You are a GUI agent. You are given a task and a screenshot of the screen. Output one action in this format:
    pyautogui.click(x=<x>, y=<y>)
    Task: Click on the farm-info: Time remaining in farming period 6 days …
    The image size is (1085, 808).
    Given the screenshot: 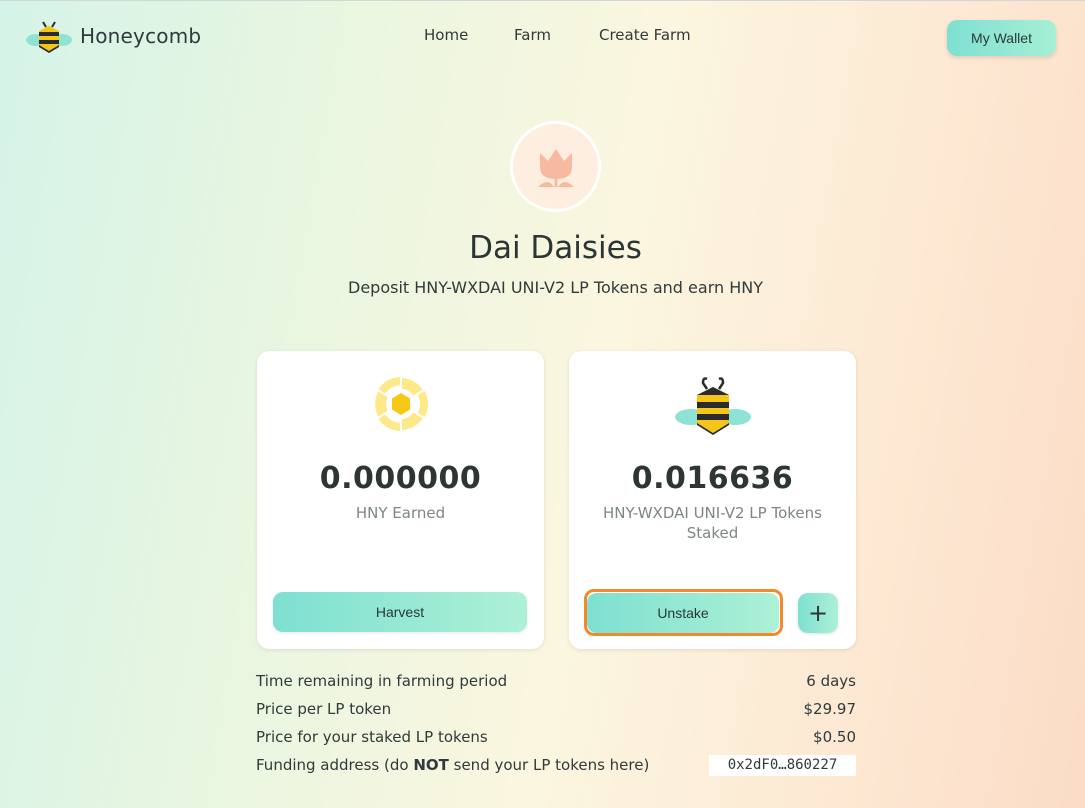 What is the action you would take?
    pyautogui.click(x=556, y=726)
    